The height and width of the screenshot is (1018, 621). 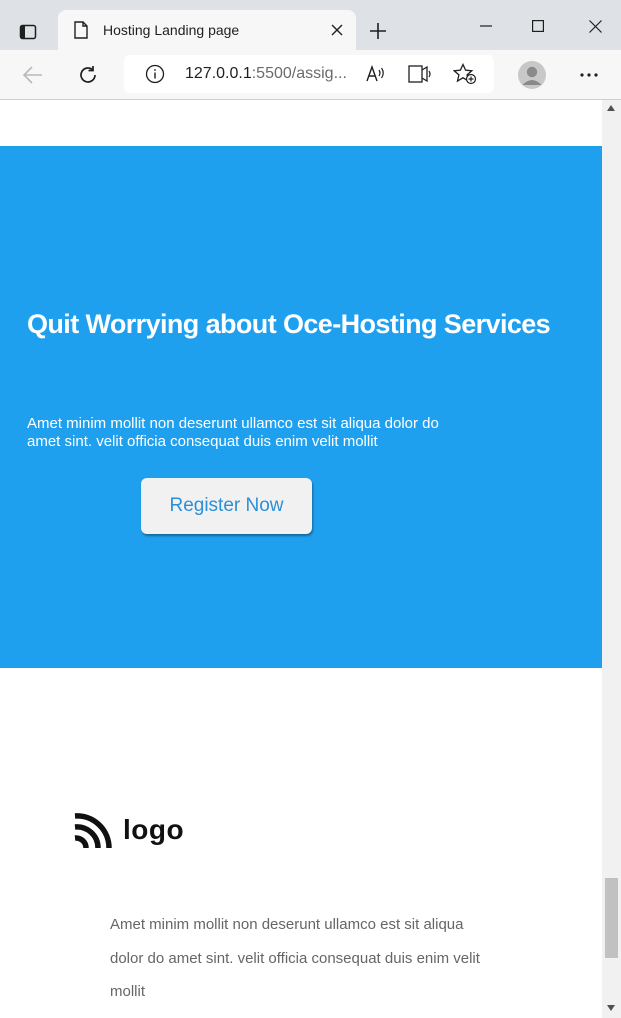 I want to click on hero-title: Quit Worrying about Oce-Hosting Services, so click(x=289, y=324).